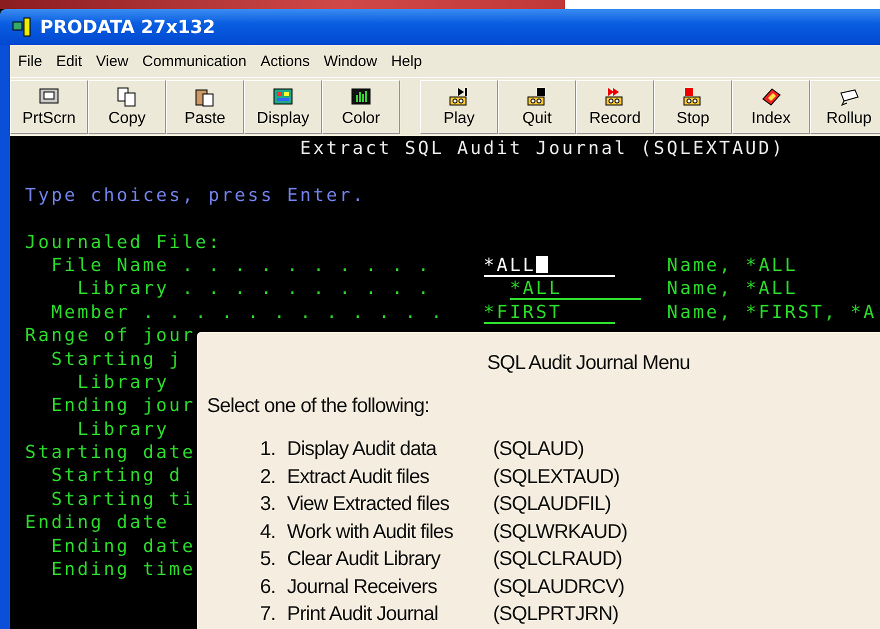  What do you see at coordinates (123, 242) in the screenshot?
I see `prompt-label: Journaled File:` at bounding box center [123, 242].